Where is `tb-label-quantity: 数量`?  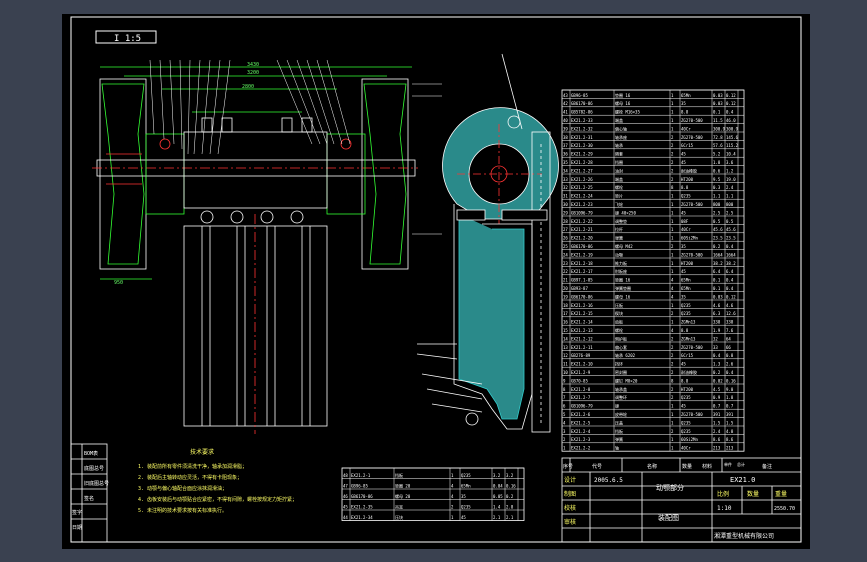
tb-label-quantity: 数量 is located at coordinates (753, 494).